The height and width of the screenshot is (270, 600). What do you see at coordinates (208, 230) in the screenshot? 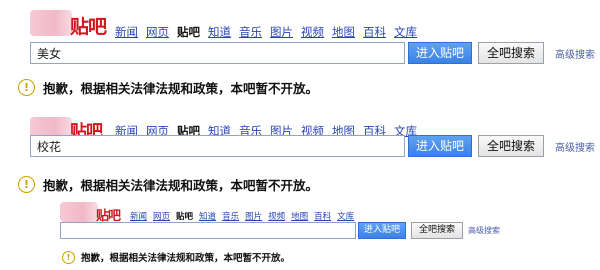
I see `search-input` at bounding box center [208, 230].